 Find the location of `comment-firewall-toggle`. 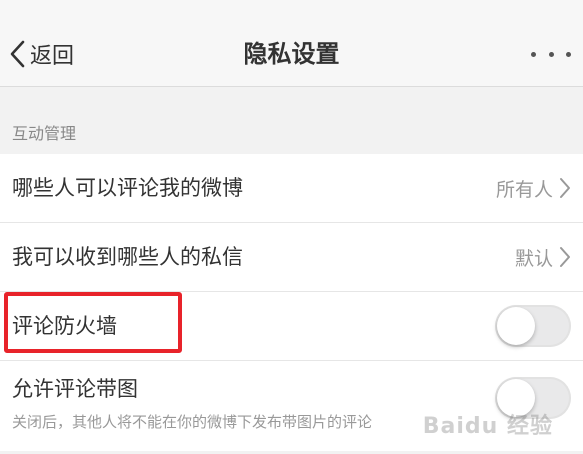

comment-firewall-toggle is located at coordinates (533, 326).